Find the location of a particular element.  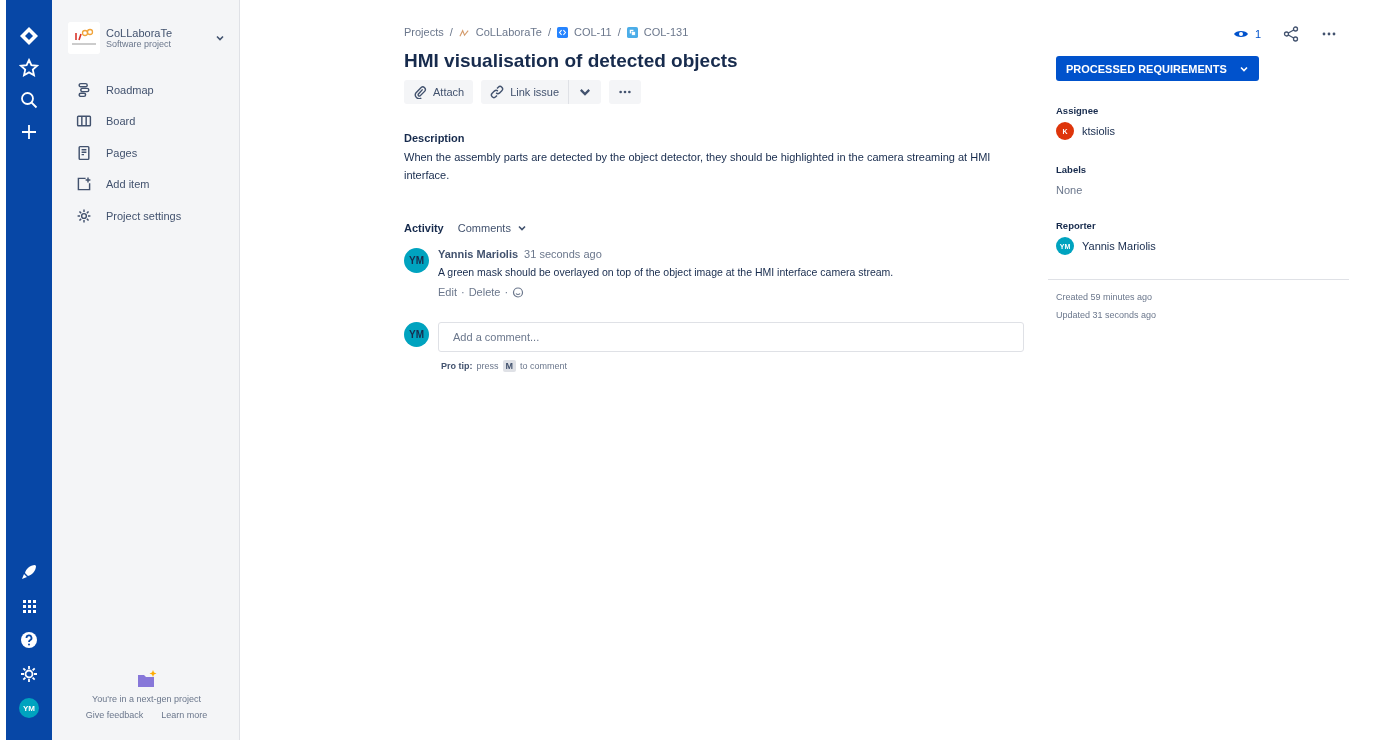

attach-button: Attach is located at coordinates (439, 92).